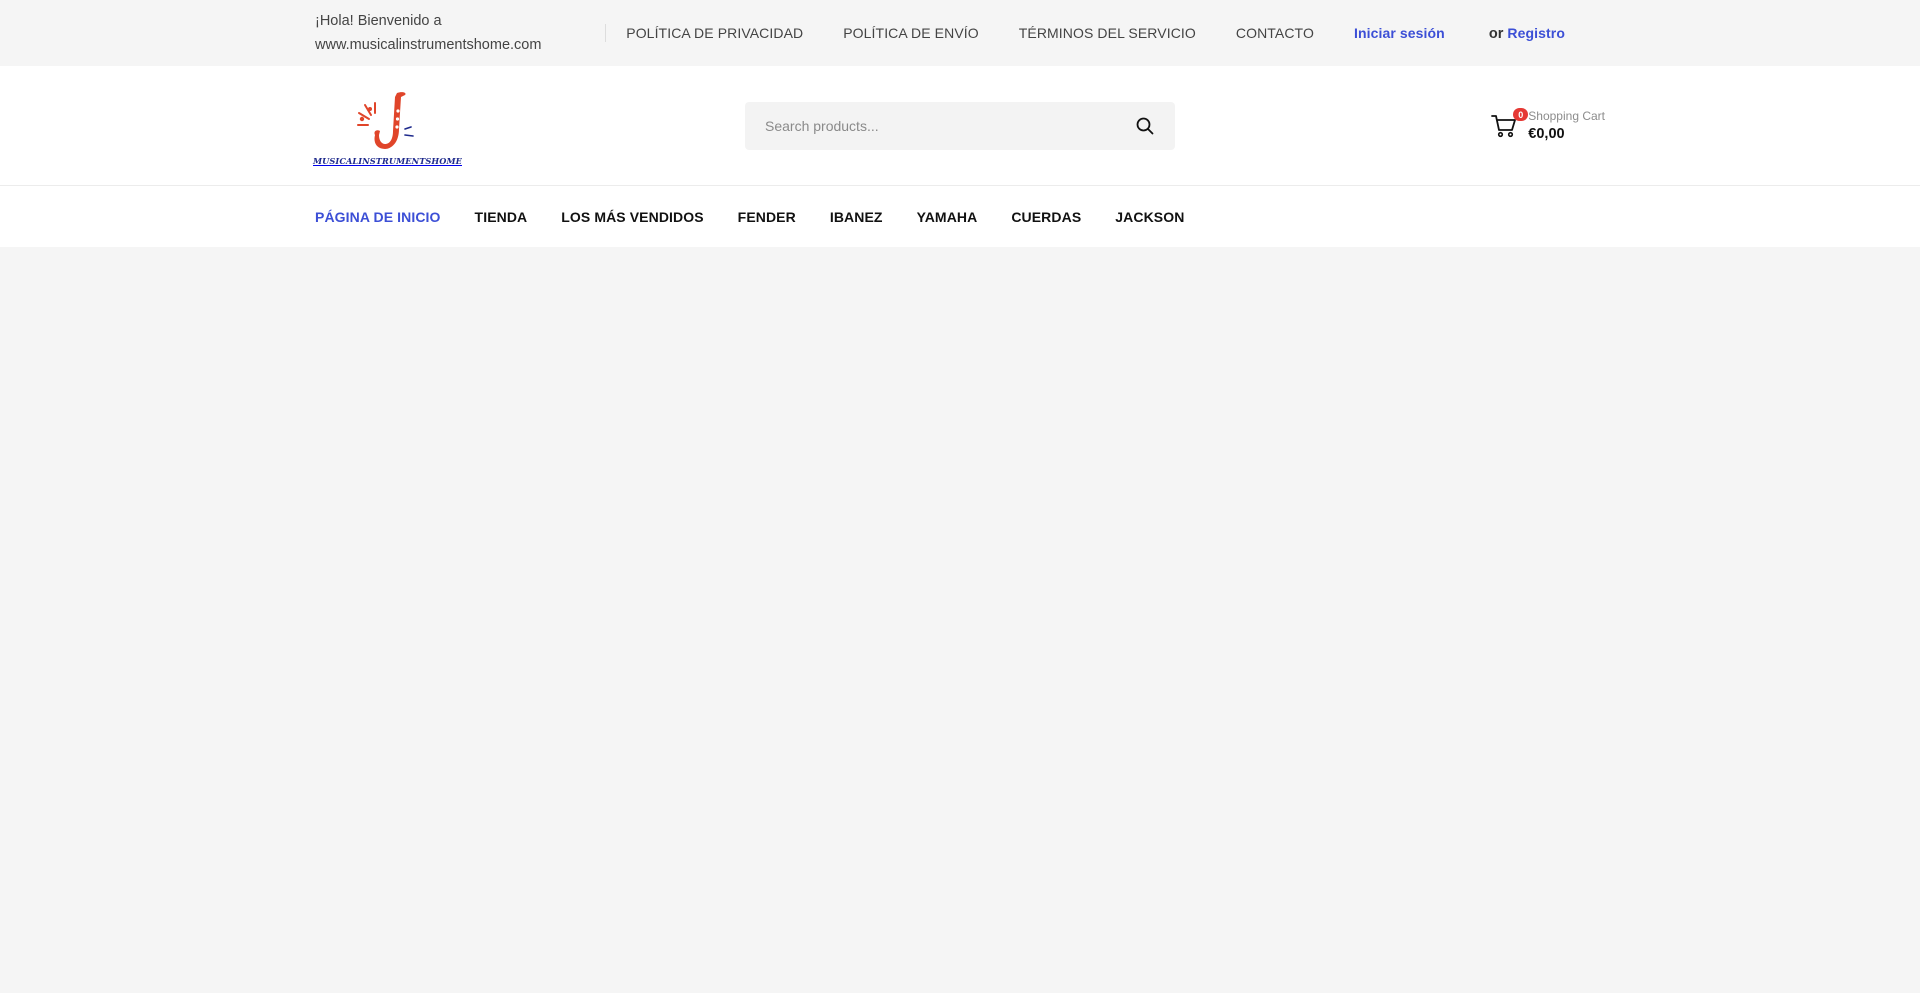  What do you see at coordinates (1546, 134) in the screenshot?
I see `cart-total: €0,00` at bounding box center [1546, 134].